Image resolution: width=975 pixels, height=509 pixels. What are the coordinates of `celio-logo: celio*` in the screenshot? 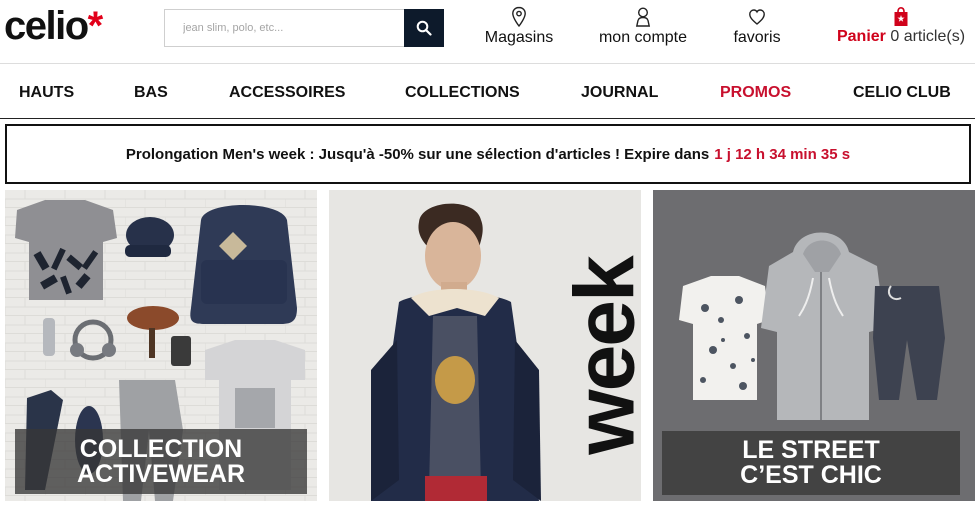 It's located at (54, 26).